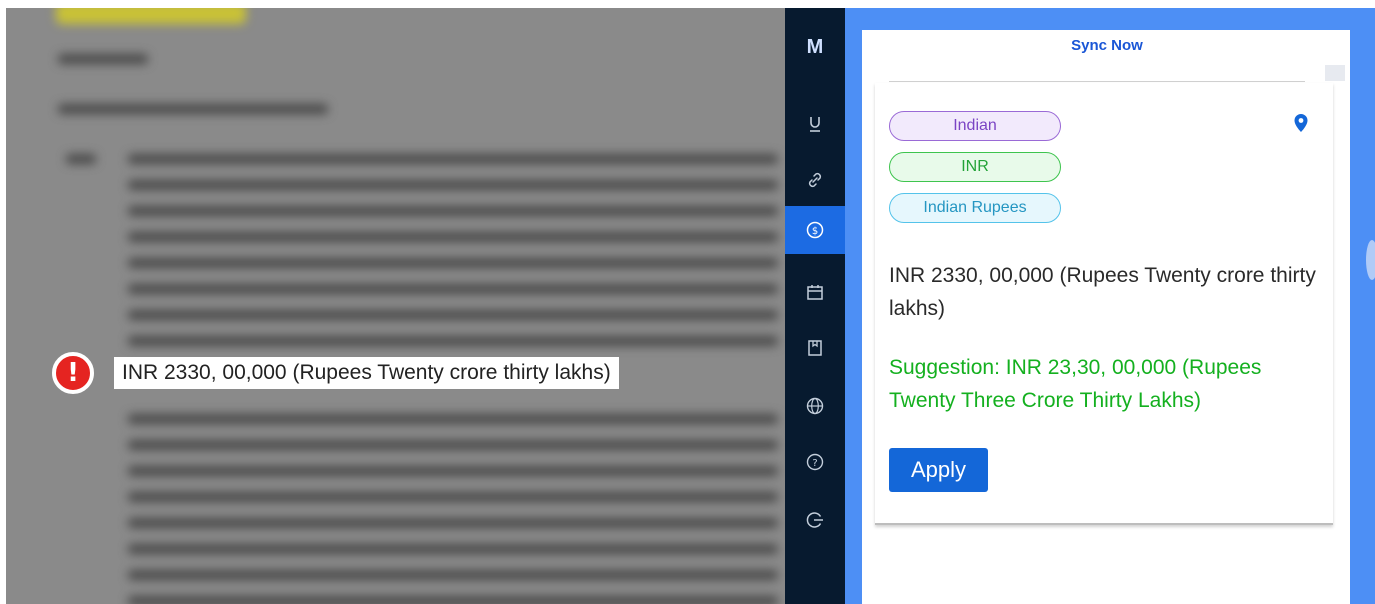 This screenshot has width=1375, height=604. Describe the element at coordinates (1107, 45) in the screenshot. I see `sync-now-button: Sync Now` at that location.